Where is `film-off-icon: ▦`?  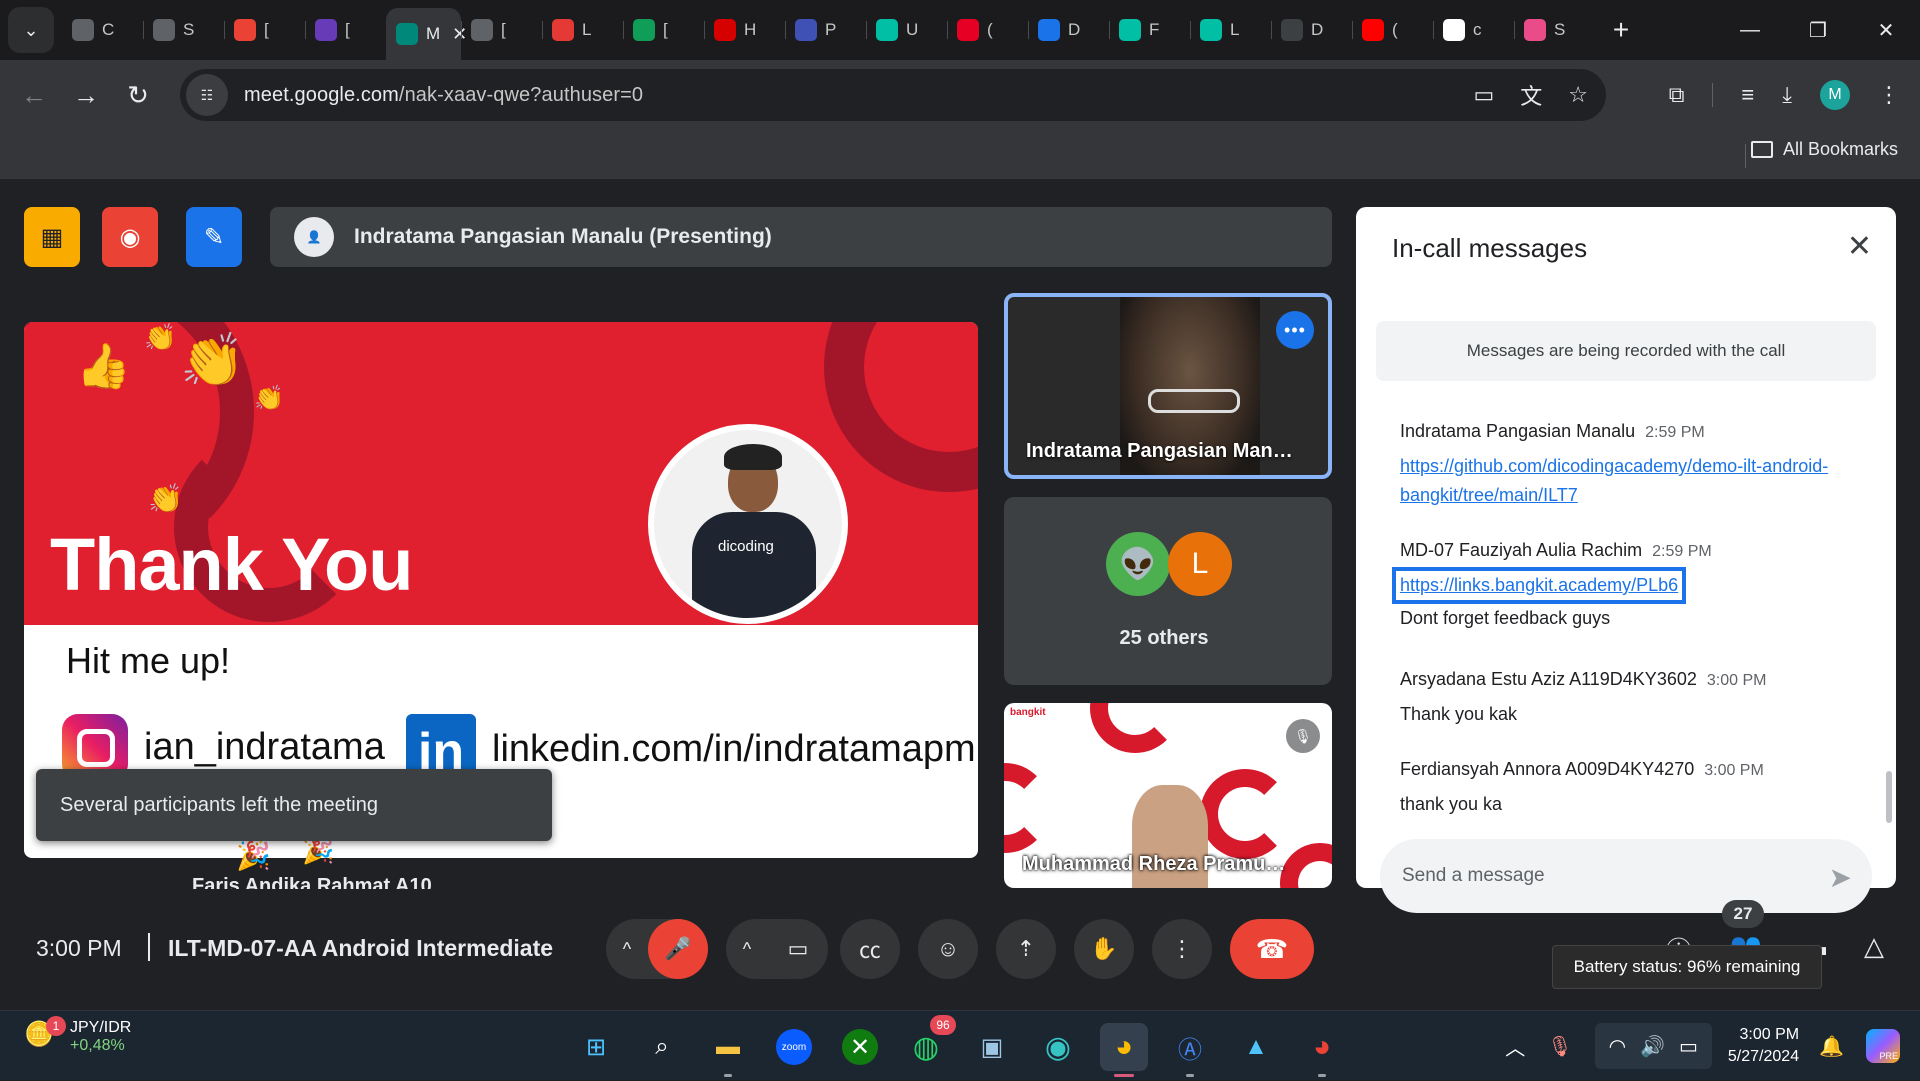 film-off-icon: ▦ is located at coordinates (52, 237).